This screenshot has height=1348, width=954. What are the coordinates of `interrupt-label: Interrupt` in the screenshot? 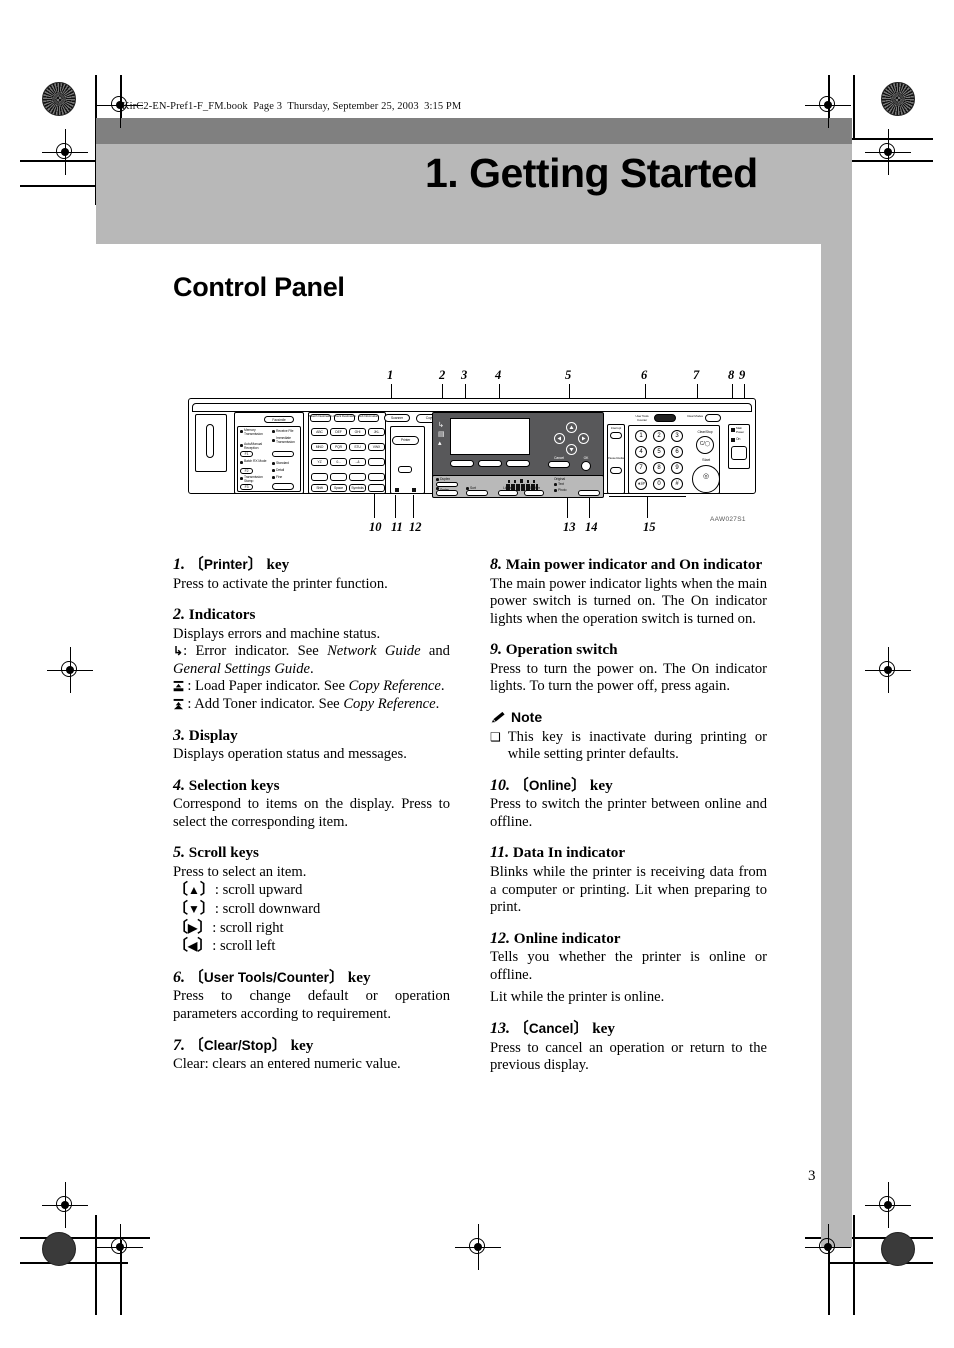 It's located at (616, 428).